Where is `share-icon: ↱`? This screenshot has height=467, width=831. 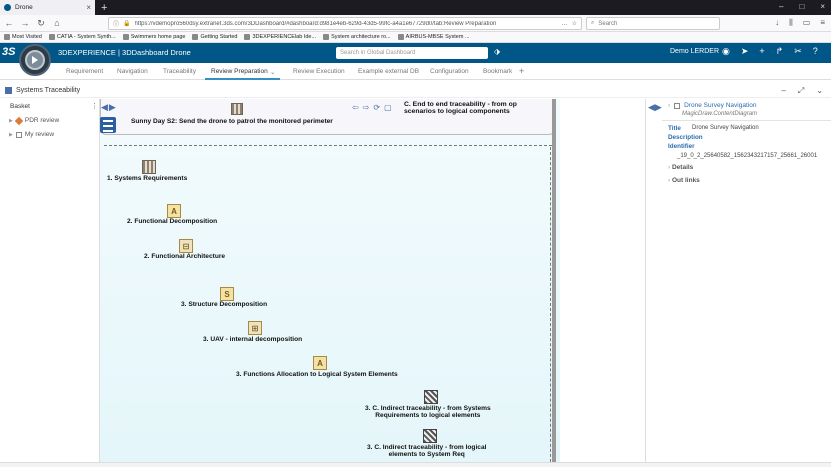
share-icon: ↱ is located at coordinates (780, 51).